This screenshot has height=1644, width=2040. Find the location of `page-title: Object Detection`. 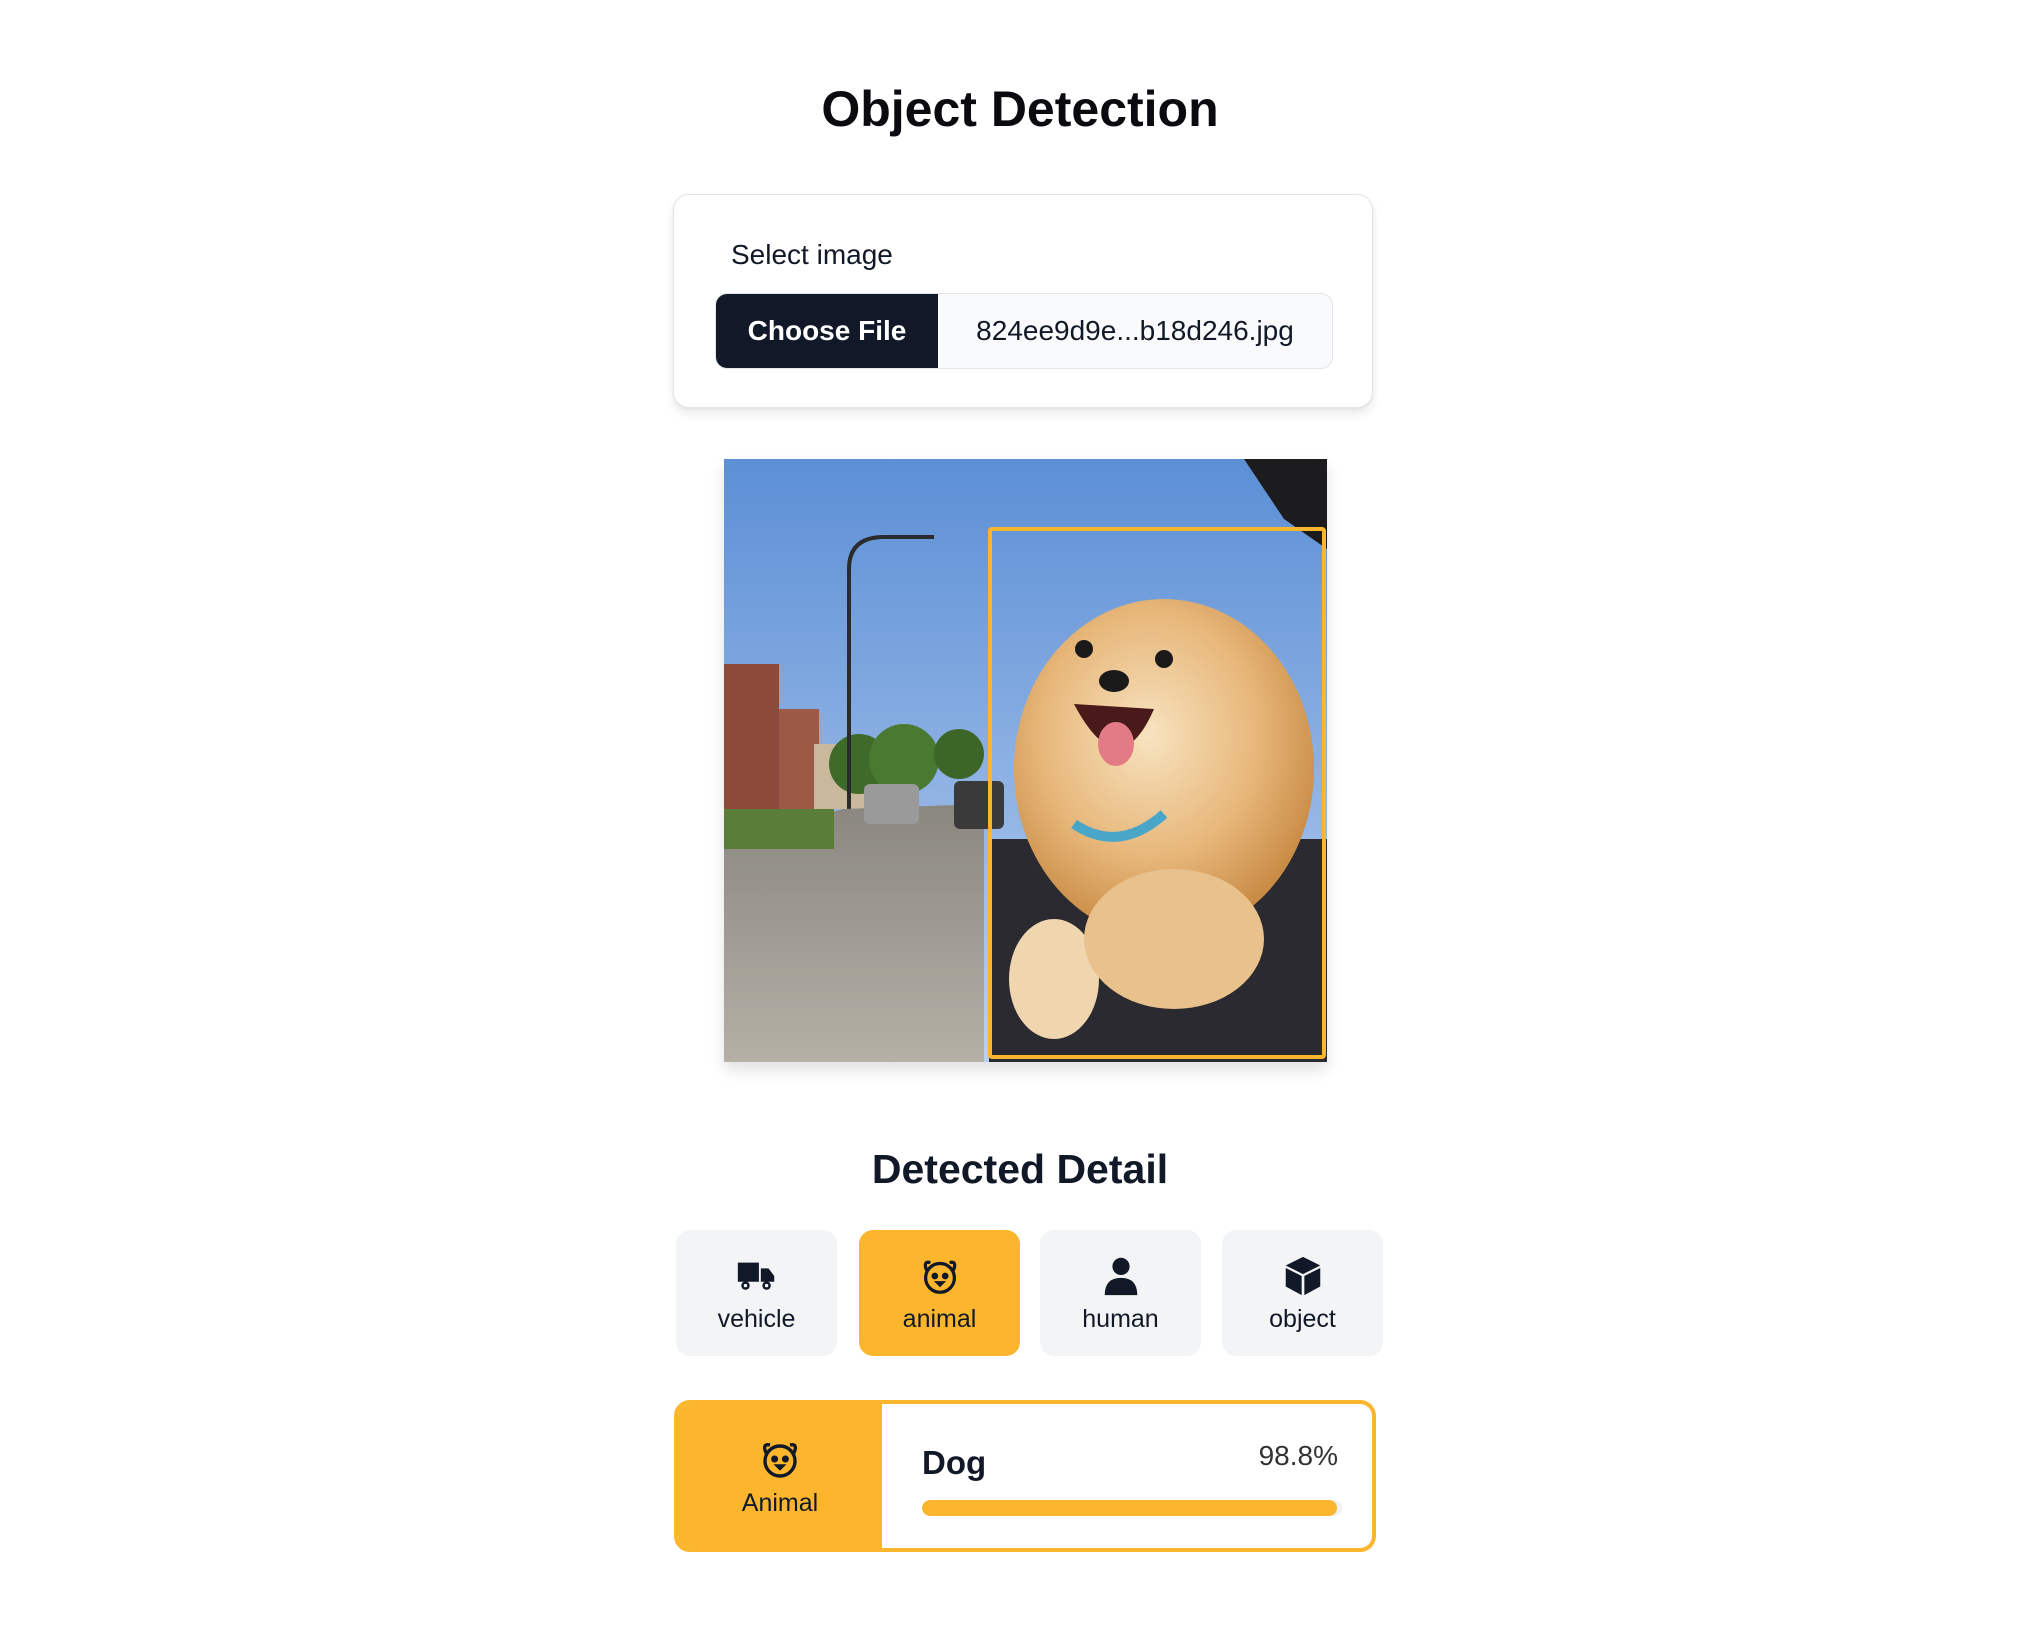

page-title: Object Detection is located at coordinates (1020, 109).